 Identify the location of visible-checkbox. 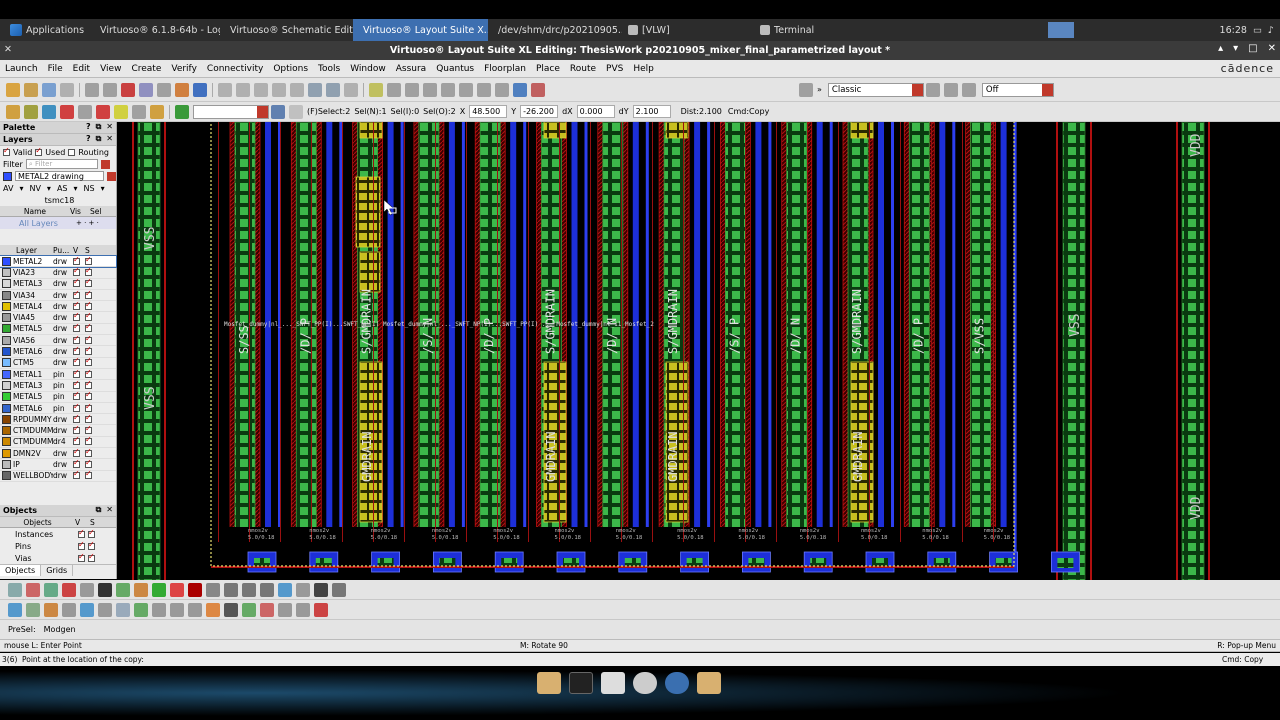
(81, 545).